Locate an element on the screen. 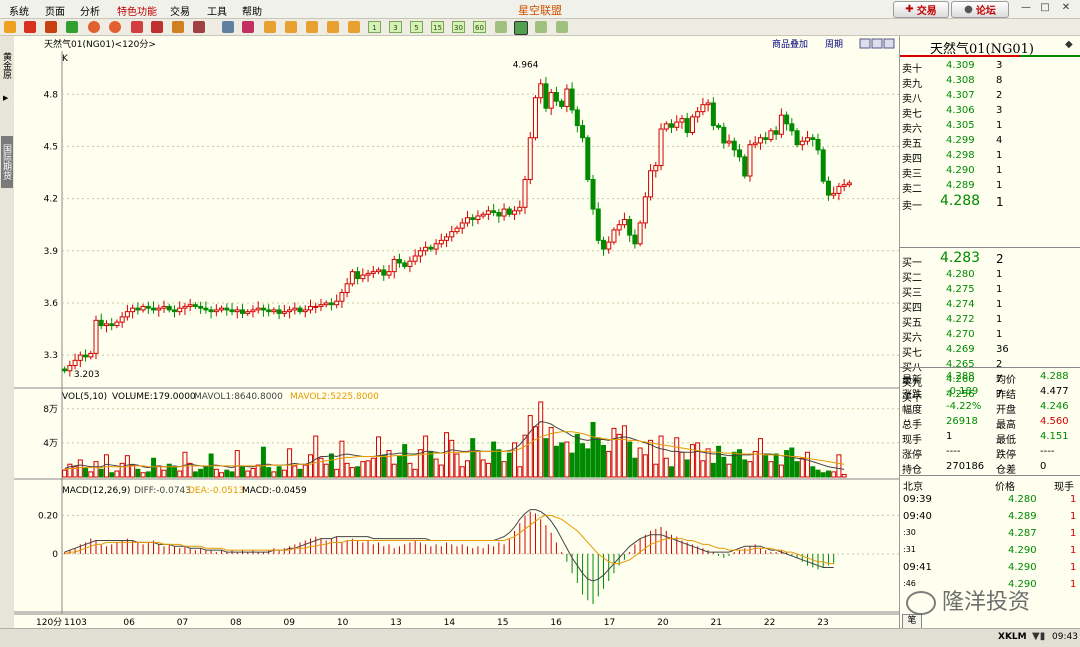 The width and height of the screenshot is (1080, 647). menu-item-tools: 工具 is located at coordinates (217, 10).